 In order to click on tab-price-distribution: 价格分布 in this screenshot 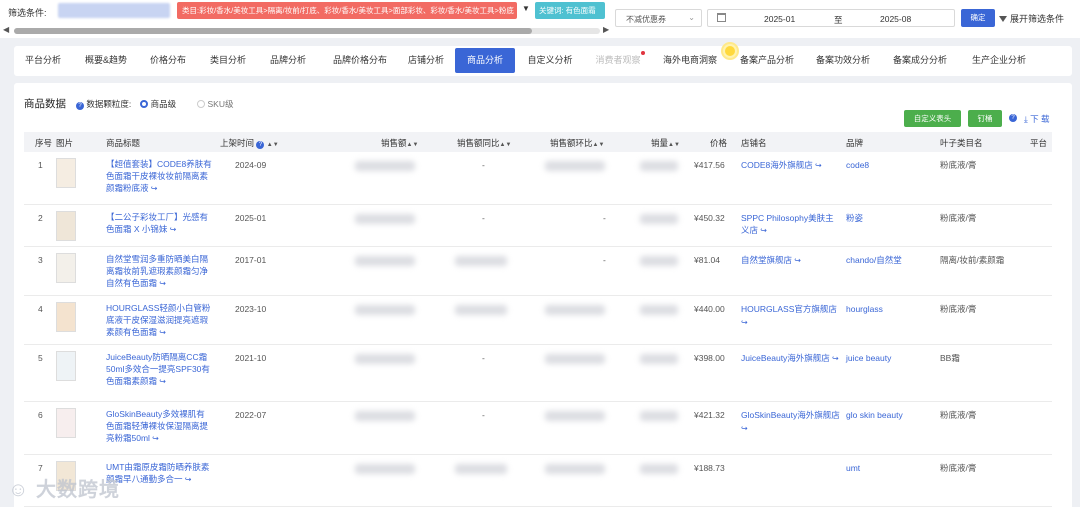, I will do `click(168, 60)`.